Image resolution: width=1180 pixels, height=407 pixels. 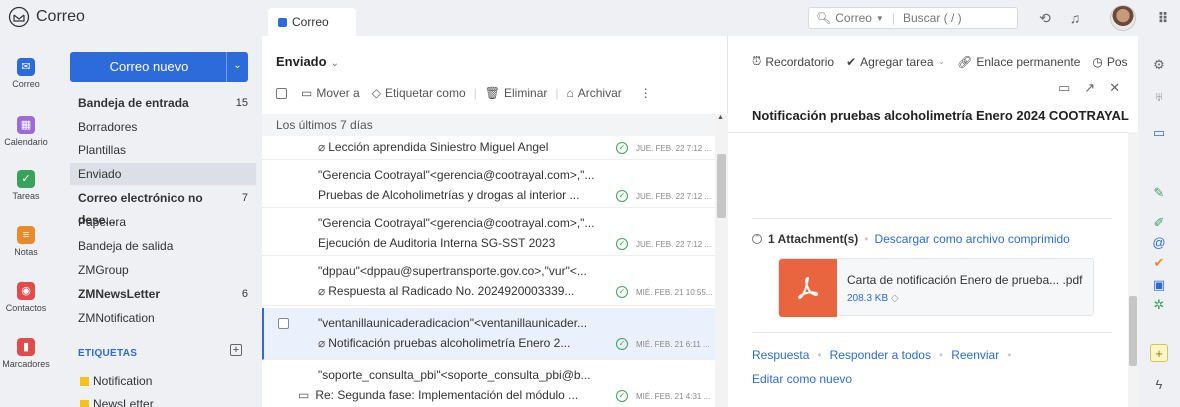 I want to click on reminder-button: ⏰︎ Recordatorio, so click(x=793, y=61).